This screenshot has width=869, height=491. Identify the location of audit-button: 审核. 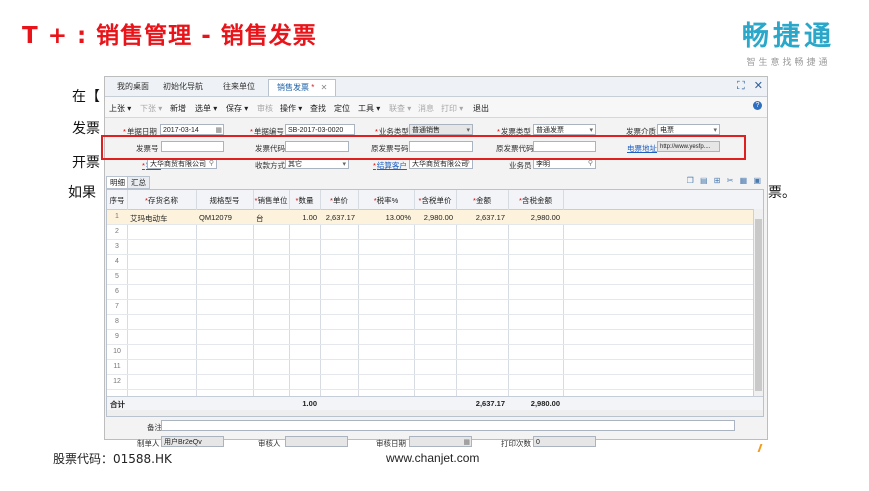
(265, 108).